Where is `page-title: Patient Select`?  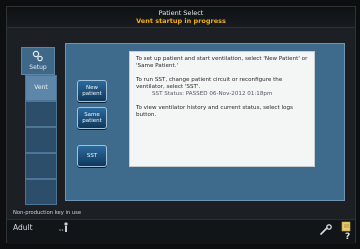 page-title: Patient Select is located at coordinates (181, 13).